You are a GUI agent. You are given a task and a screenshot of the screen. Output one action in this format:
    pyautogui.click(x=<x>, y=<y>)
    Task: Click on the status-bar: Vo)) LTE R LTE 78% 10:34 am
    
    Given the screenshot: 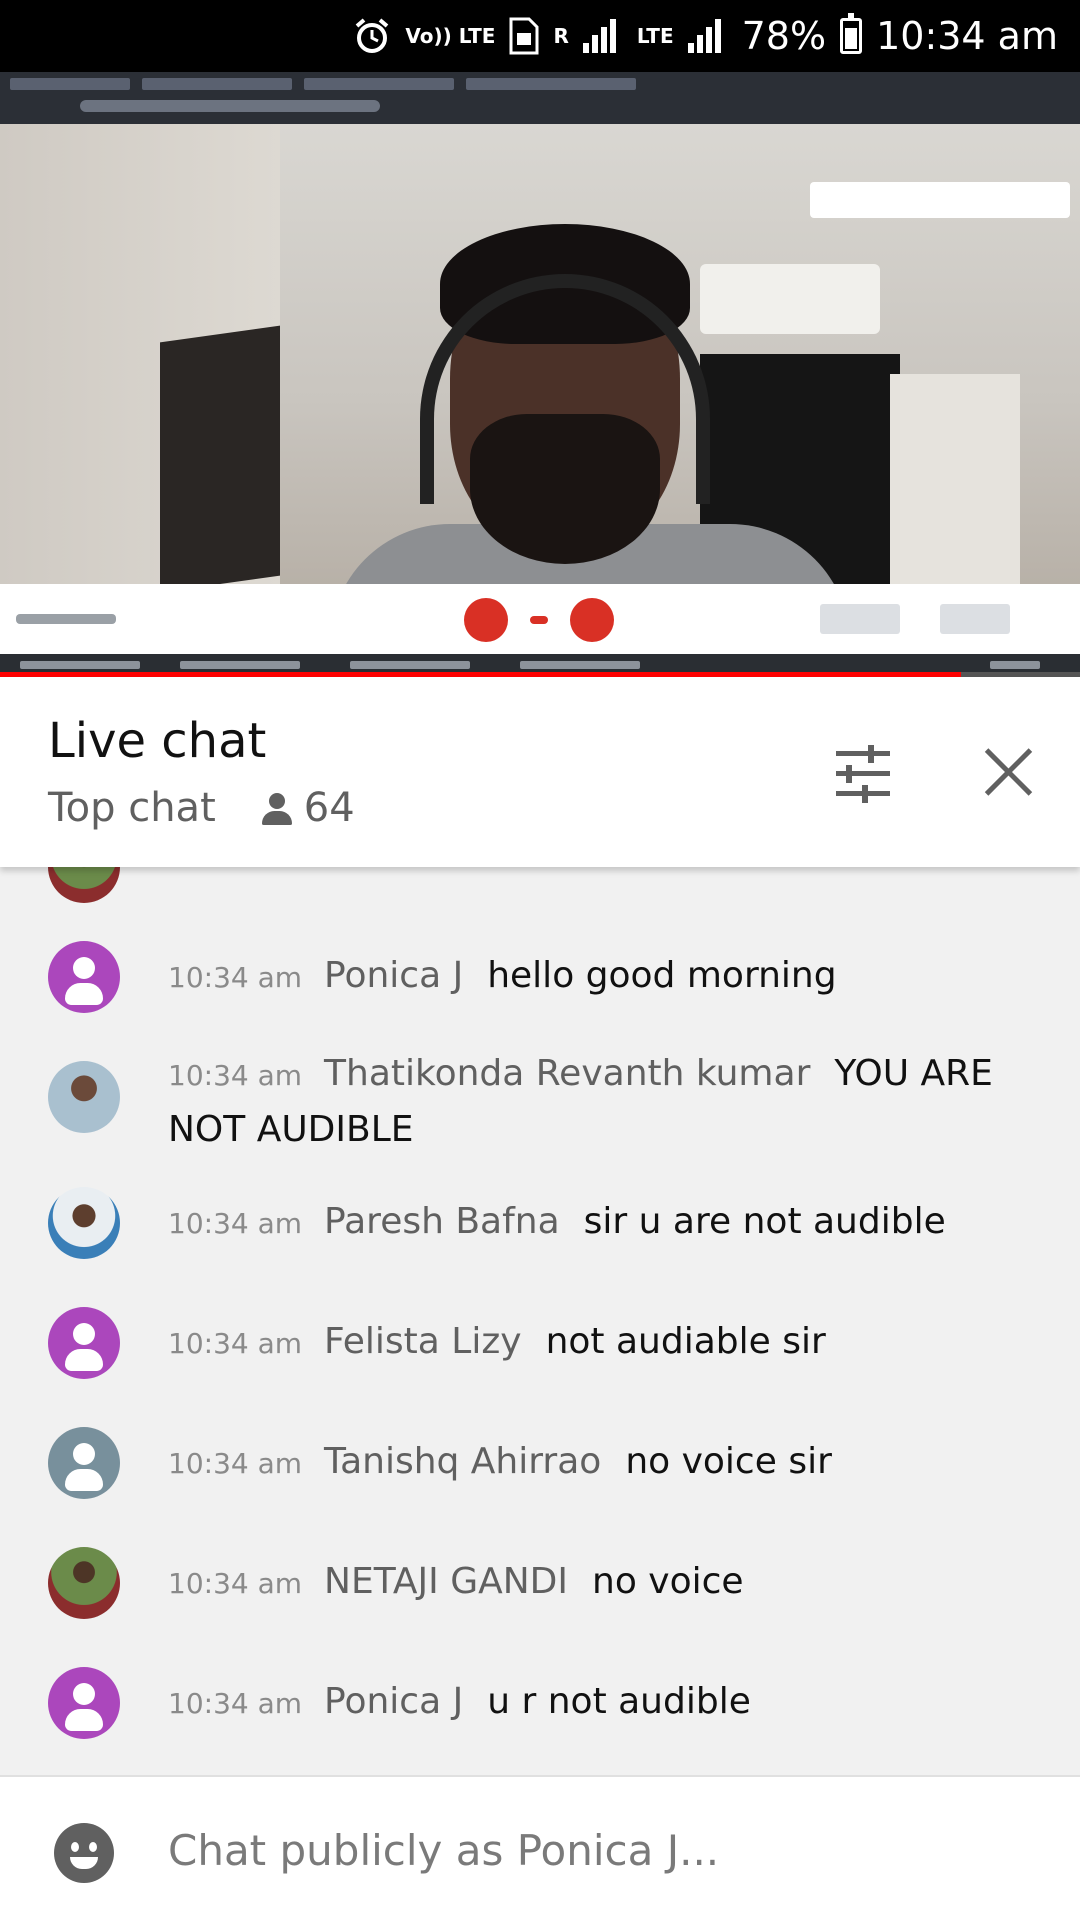 What is the action you would take?
    pyautogui.click(x=540, y=36)
    